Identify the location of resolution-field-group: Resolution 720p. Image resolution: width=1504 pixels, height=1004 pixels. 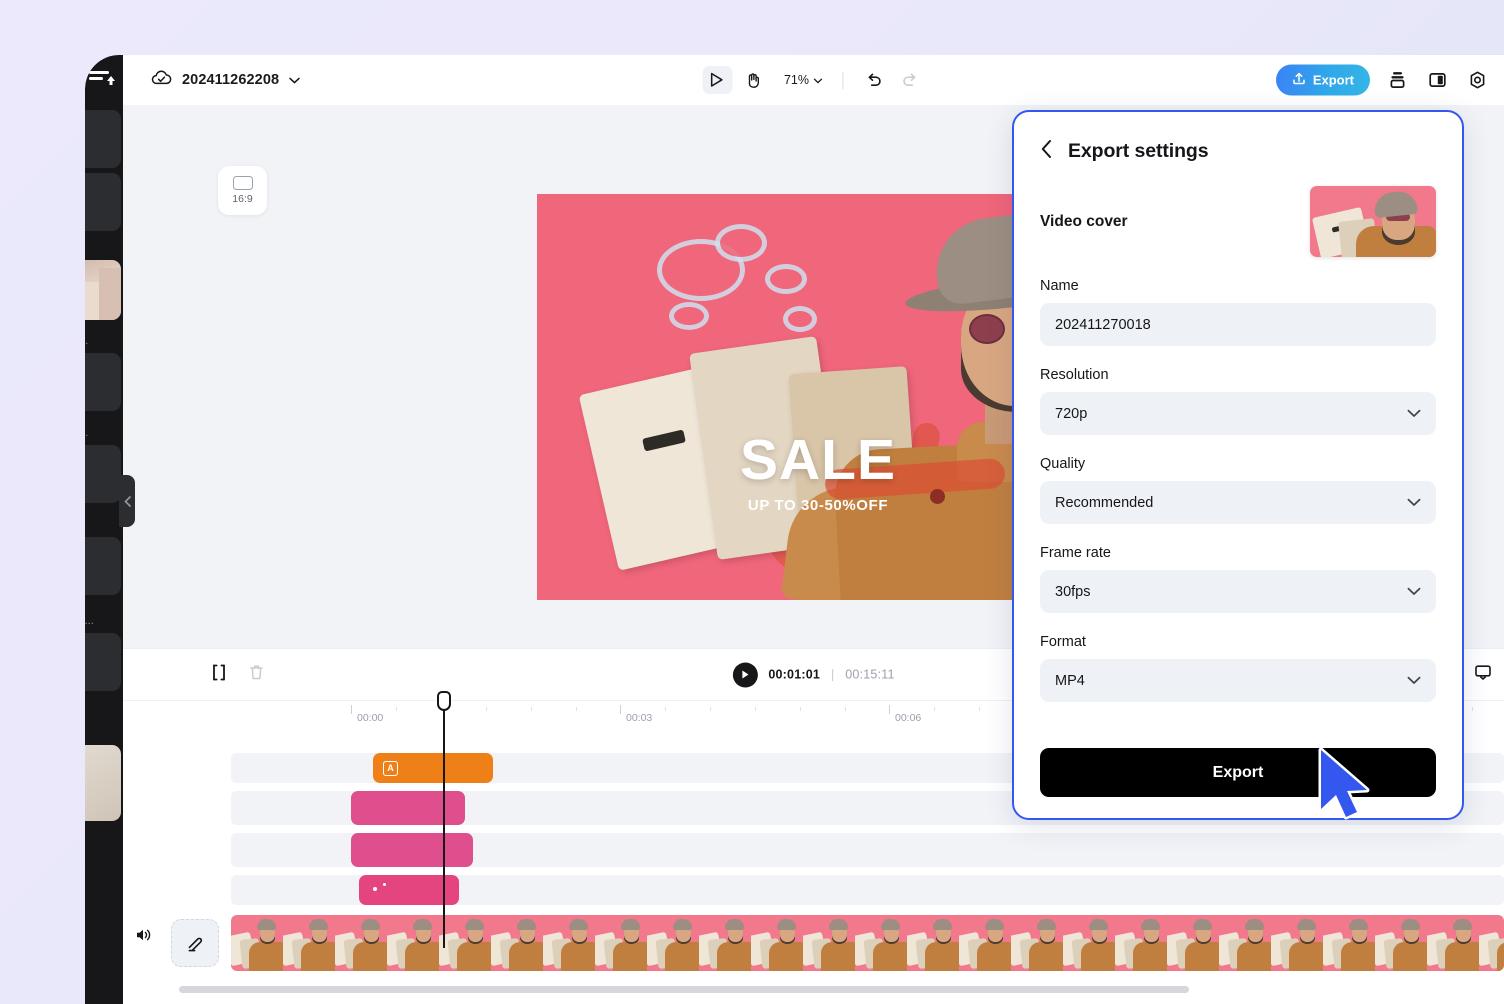
(1238, 401).